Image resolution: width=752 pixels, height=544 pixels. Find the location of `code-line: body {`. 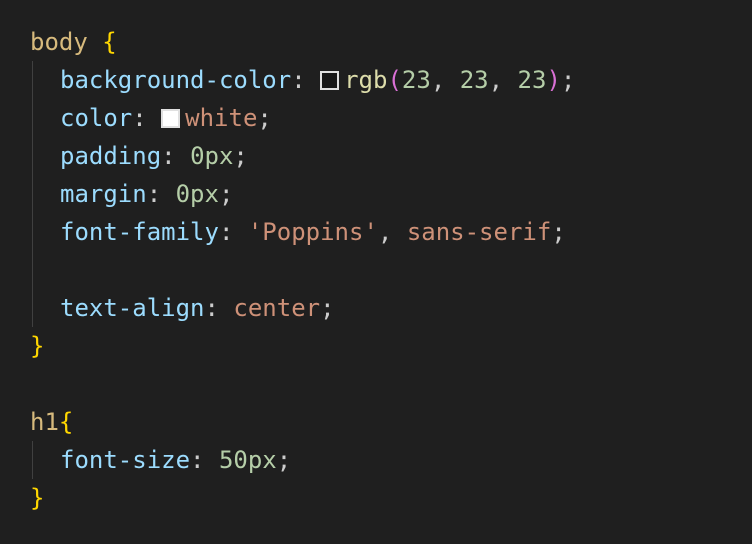

code-line: body { is located at coordinates (73, 42).